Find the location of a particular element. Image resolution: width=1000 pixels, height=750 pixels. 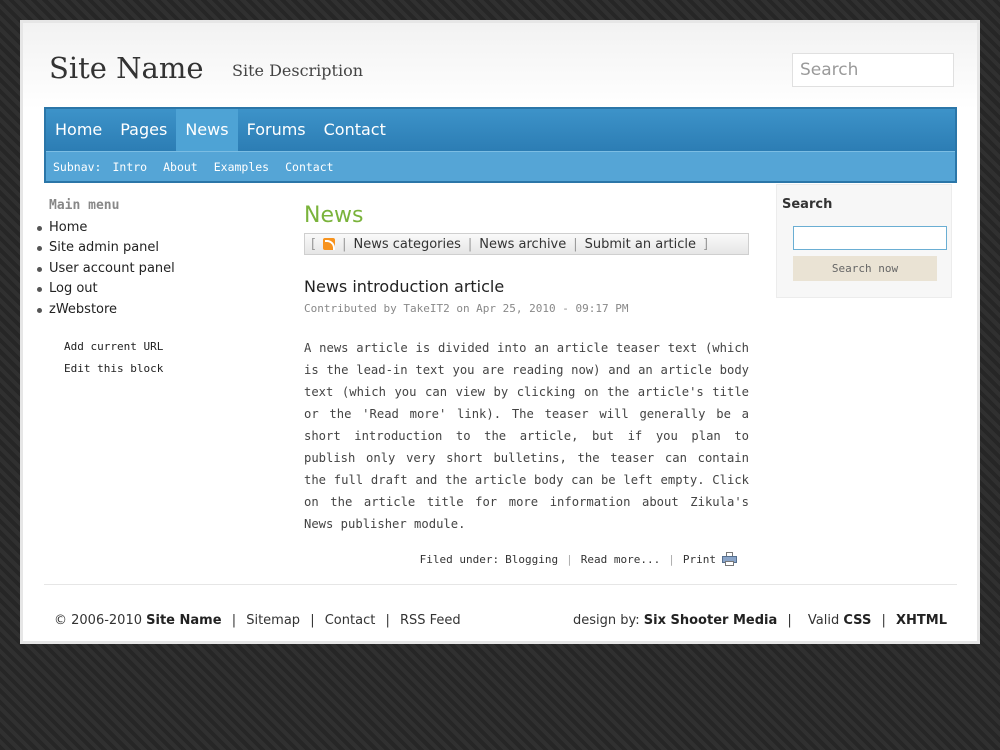

header-search-input is located at coordinates (873, 70).